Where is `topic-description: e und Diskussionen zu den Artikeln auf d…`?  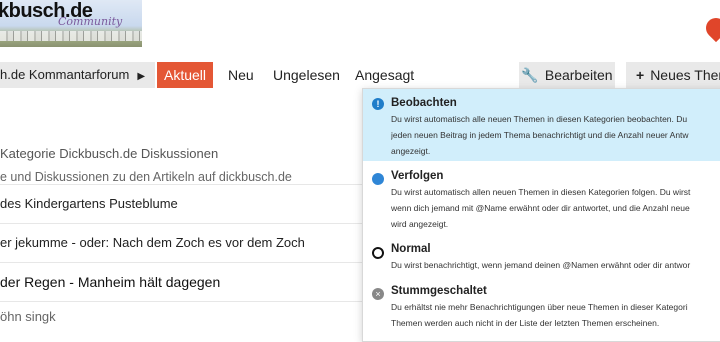 topic-description: e und Diskussionen zu den Artikeln auf d… is located at coordinates (146, 177).